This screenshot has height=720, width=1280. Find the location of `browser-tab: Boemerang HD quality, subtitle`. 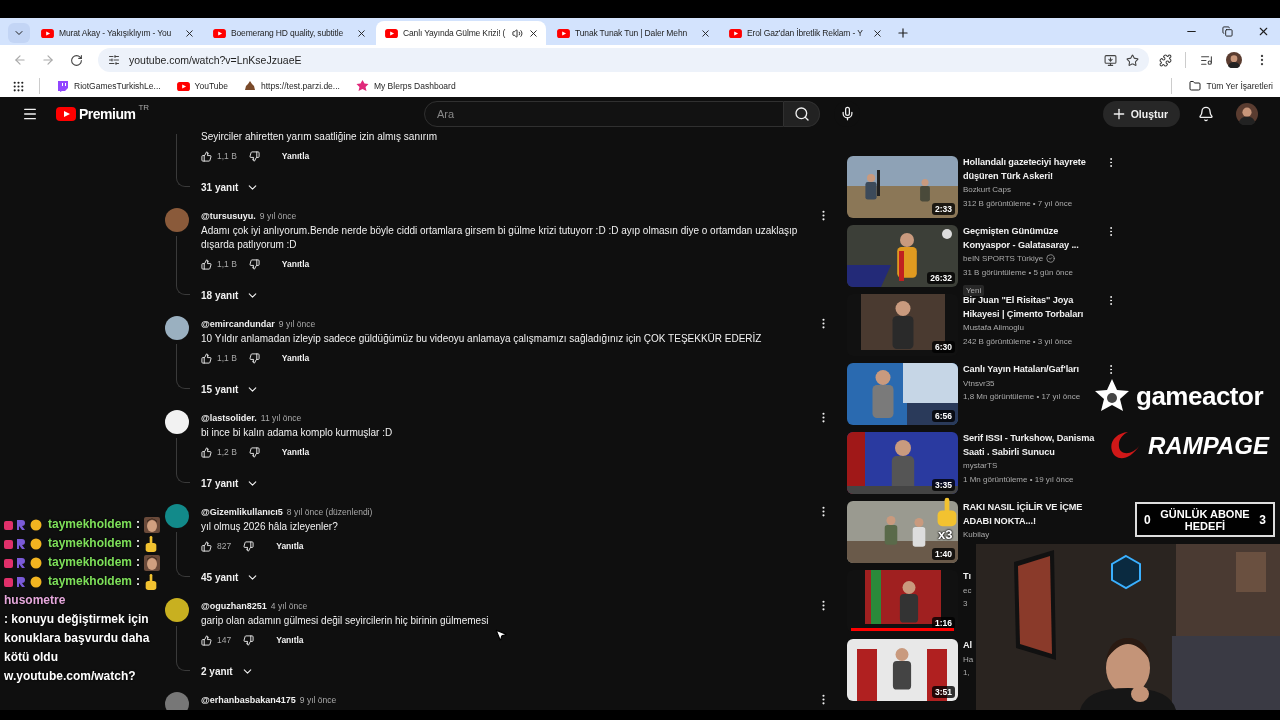

browser-tab: Boemerang HD quality, subtitle is located at coordinates (289, 33).